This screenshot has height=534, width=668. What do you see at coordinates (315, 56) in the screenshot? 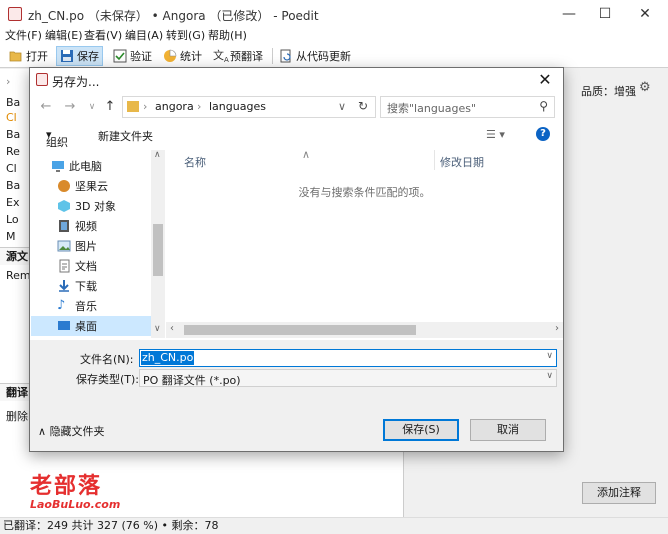
I see `update-from-code-button: 从代码更新` at bounding box center [315, 56].